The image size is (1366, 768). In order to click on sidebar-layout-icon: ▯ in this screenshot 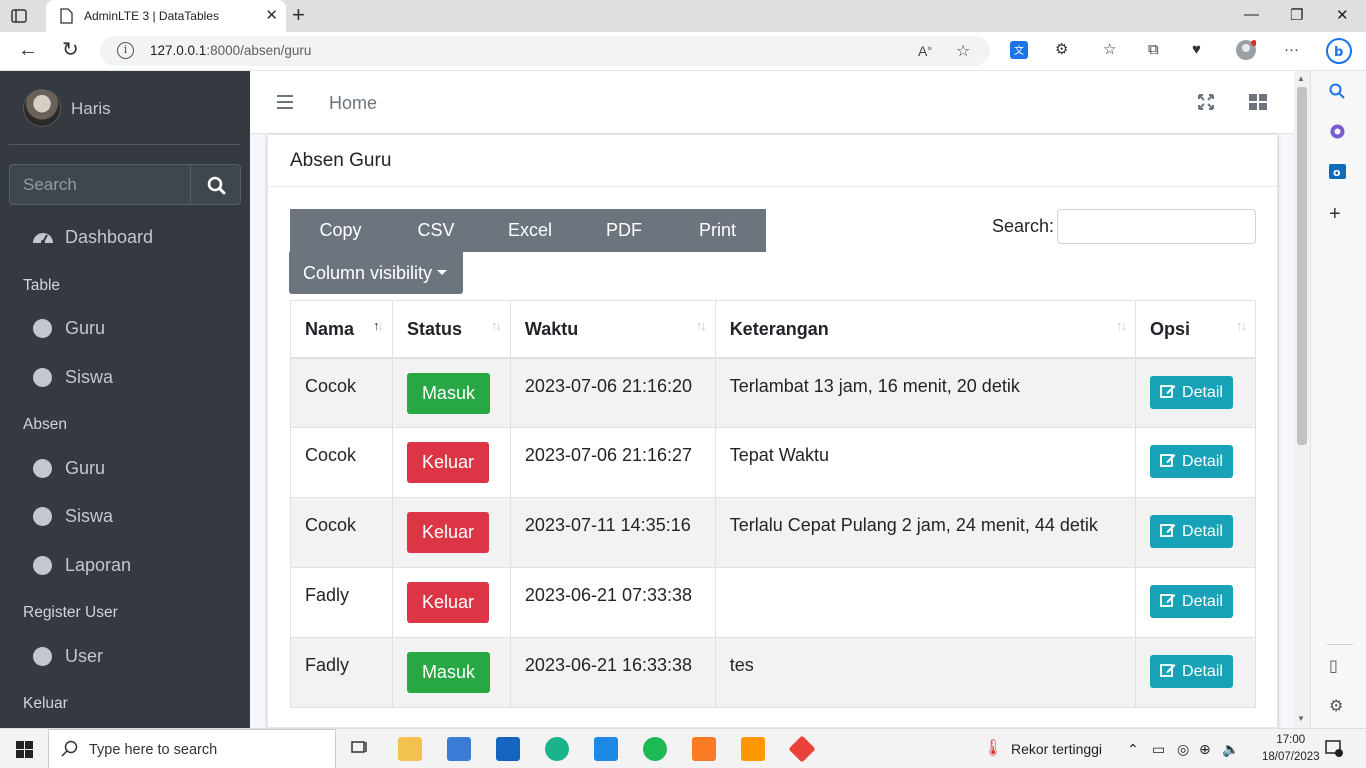, I will do `click(1333, 666)`.